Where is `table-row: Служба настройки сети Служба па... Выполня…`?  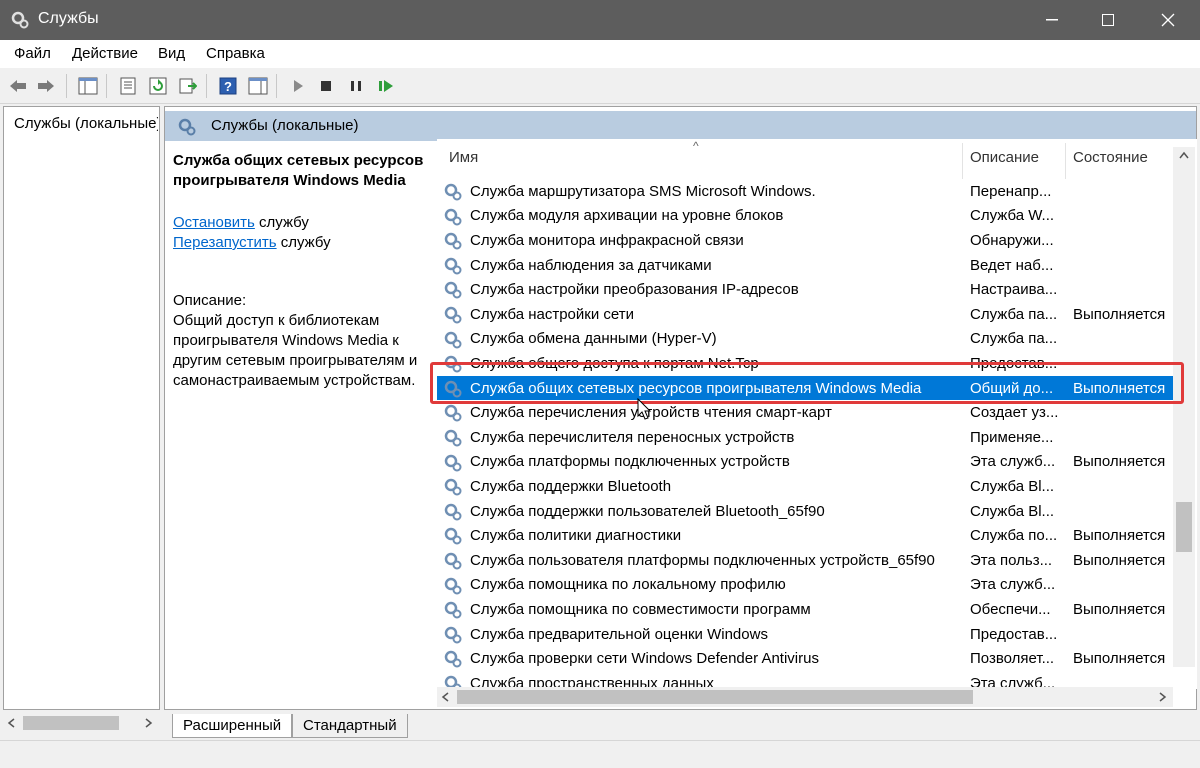 table-row: Служба настройки сети Служба па... Выполня… is located at coordinates (807, 314).